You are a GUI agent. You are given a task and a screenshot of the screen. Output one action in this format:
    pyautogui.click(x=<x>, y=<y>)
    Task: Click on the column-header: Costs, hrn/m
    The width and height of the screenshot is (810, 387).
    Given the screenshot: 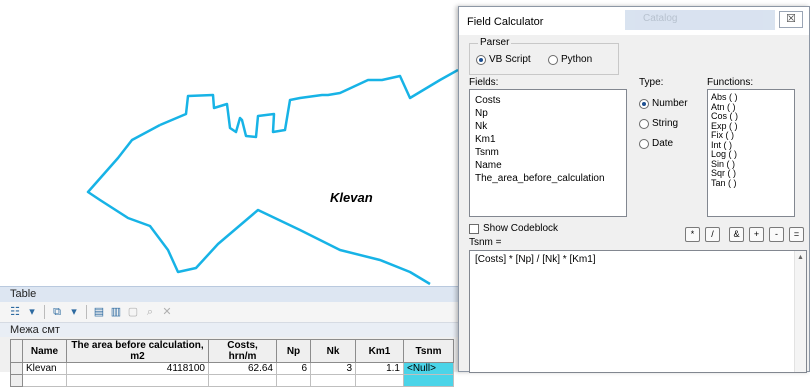 What is the action you would take?
    pyautogui.click(x=242, y=351)
    